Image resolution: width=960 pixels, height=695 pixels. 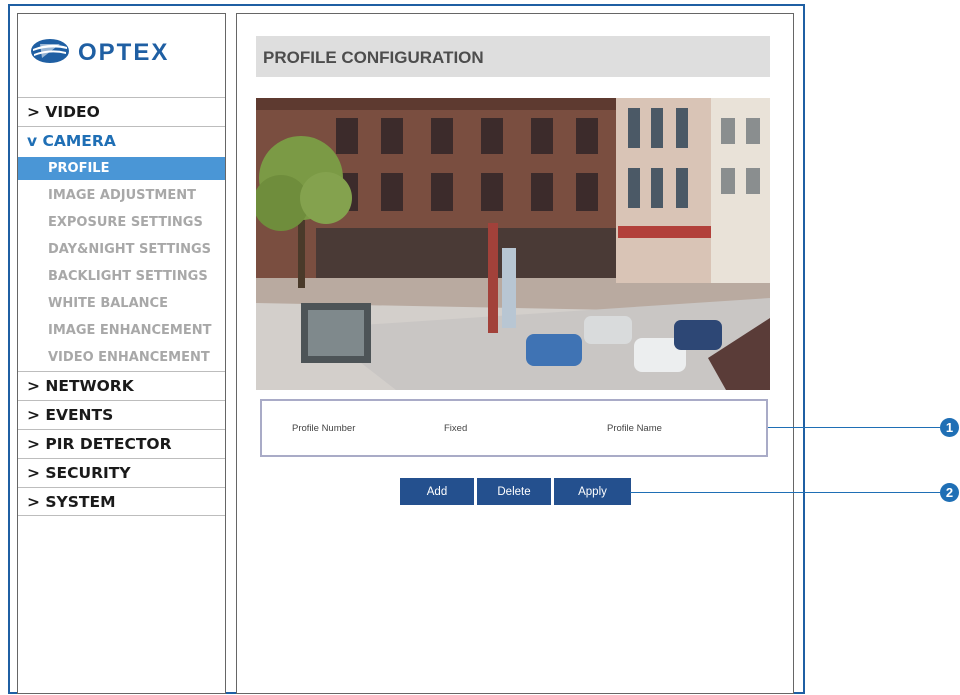 I want to click on sidebar-subitem-white-balance: WHITE BALANCE, so click(x=121, y=303).